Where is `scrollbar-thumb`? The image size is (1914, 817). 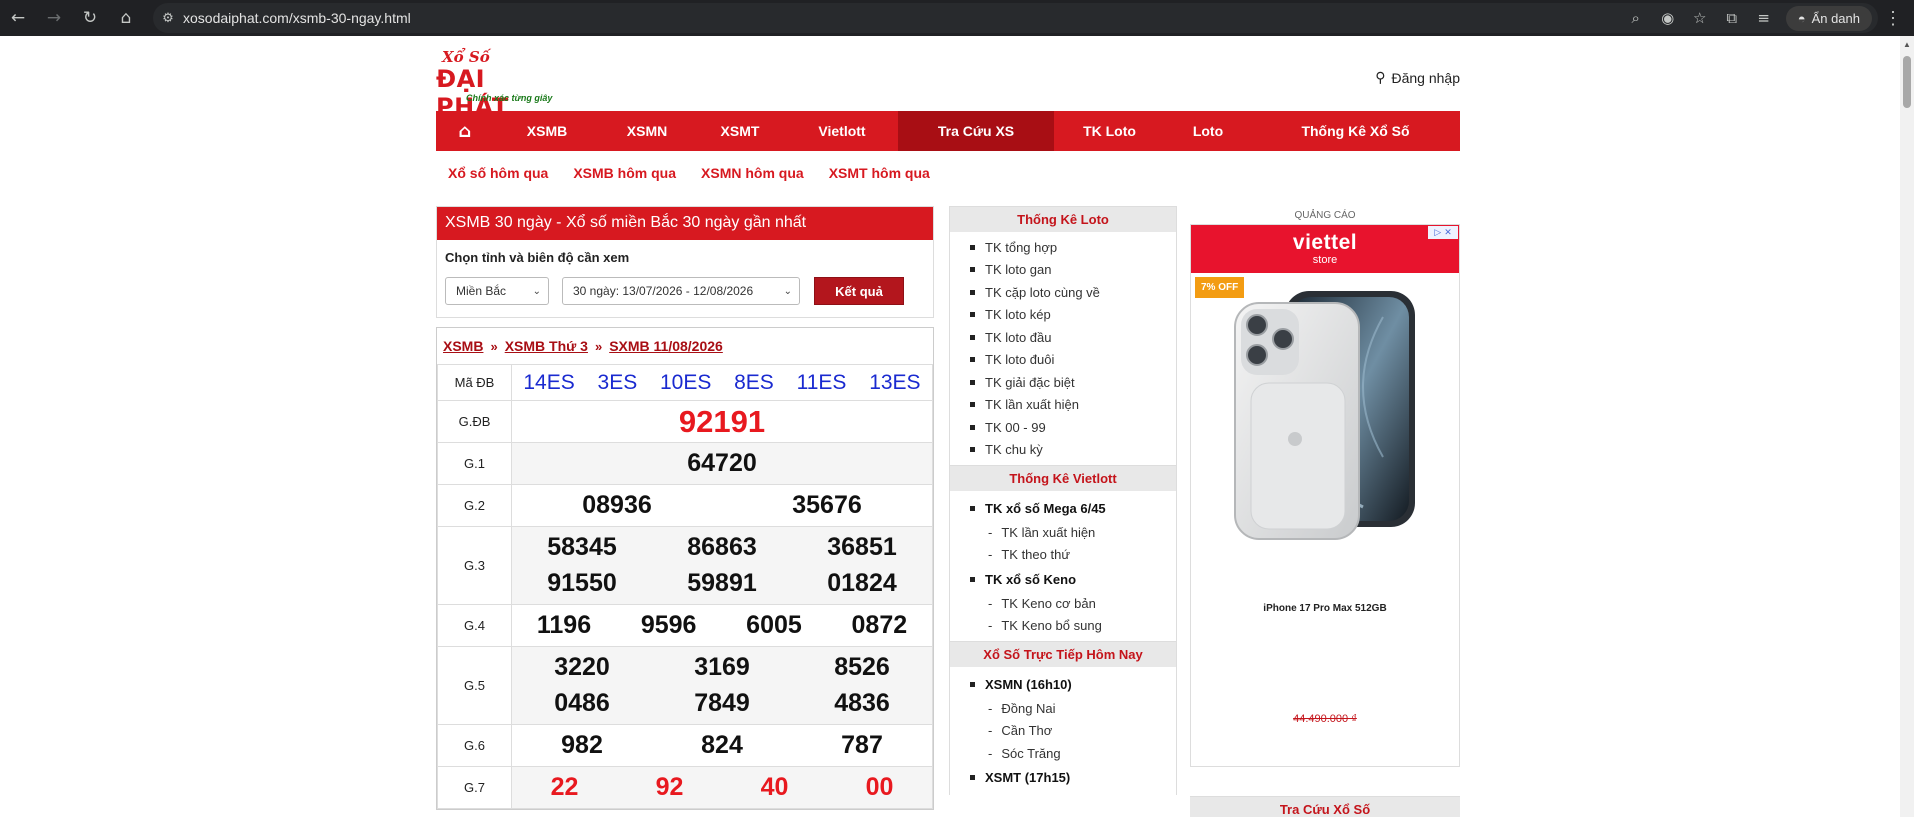 scrollbar-thumb is located at coordinates (1907, 82).